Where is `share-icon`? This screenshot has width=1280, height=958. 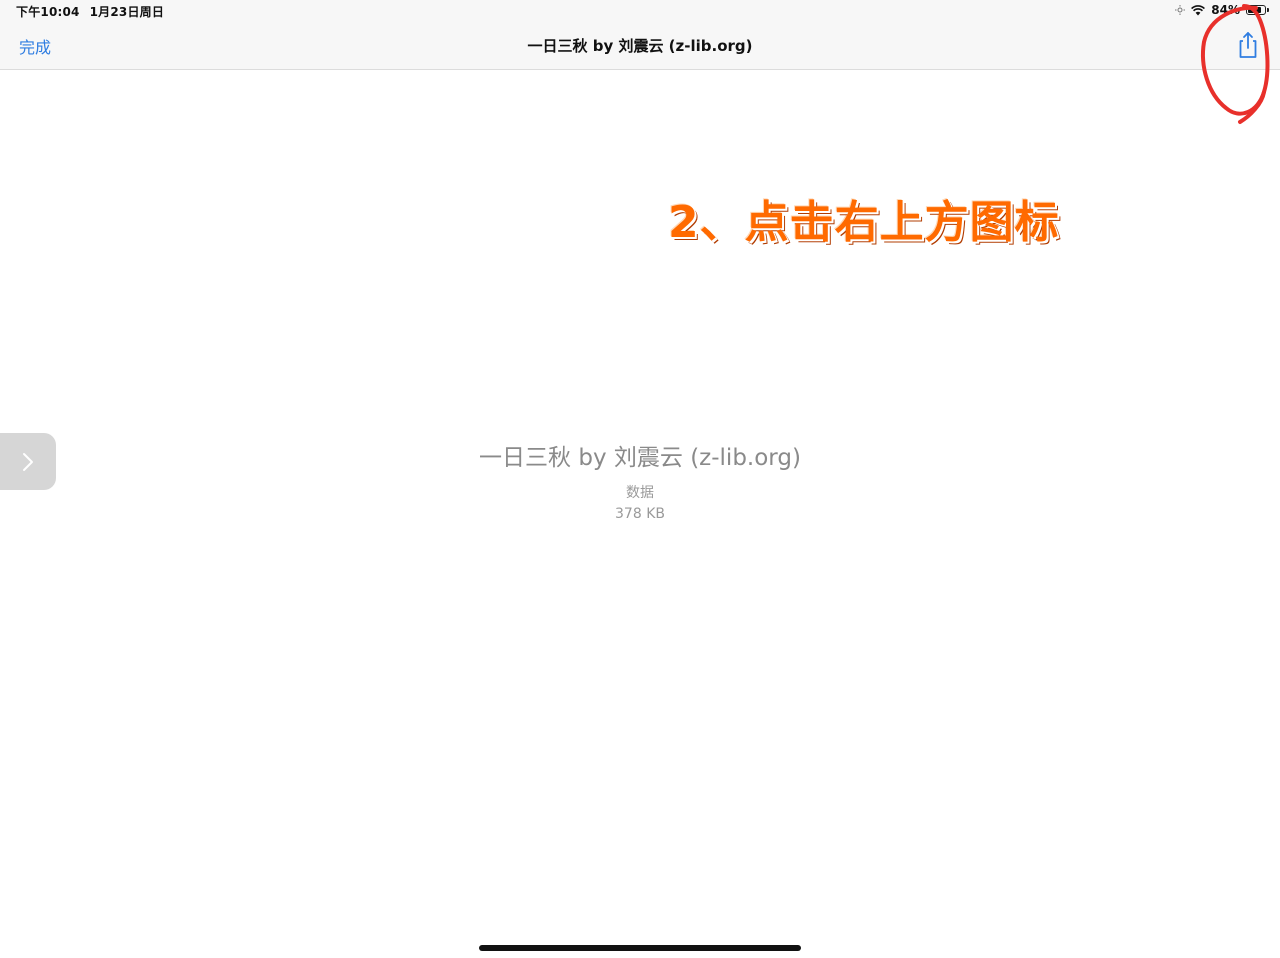
share-icon is located at coordinates (1248, 45).